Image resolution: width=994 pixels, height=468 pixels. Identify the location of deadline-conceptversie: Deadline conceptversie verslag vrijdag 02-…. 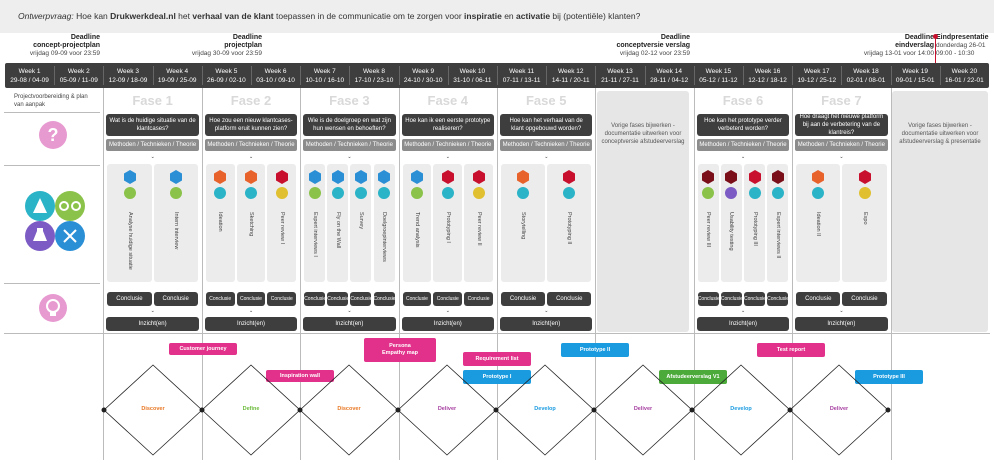
(653, 45).